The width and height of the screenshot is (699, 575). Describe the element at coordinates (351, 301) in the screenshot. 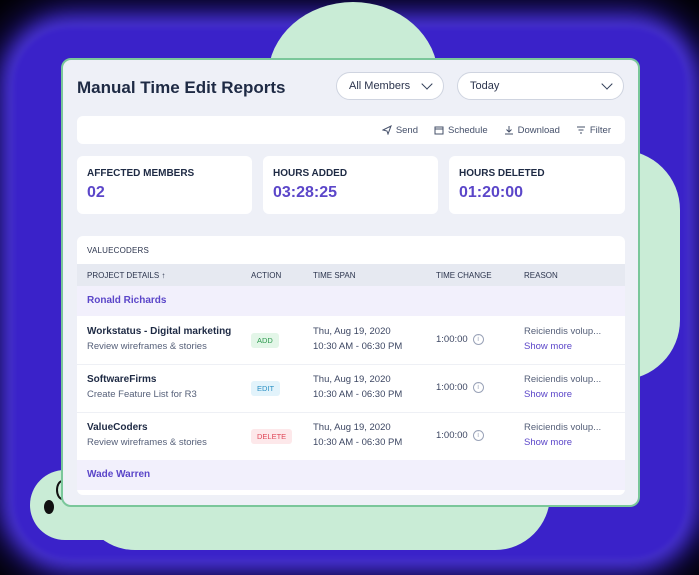

I see `member-group-header: Ronald Richards` at that location.